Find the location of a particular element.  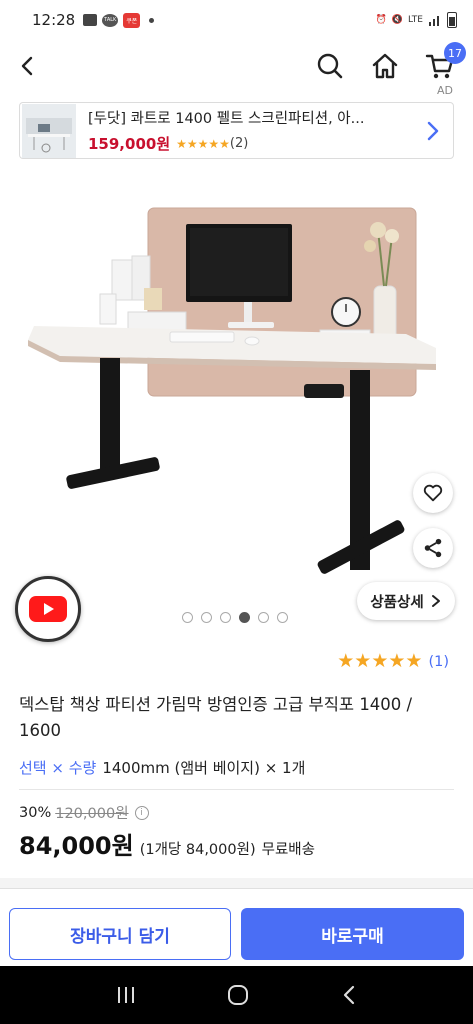

shipping-info: 무료배송 is located at coordinates (288, 850).